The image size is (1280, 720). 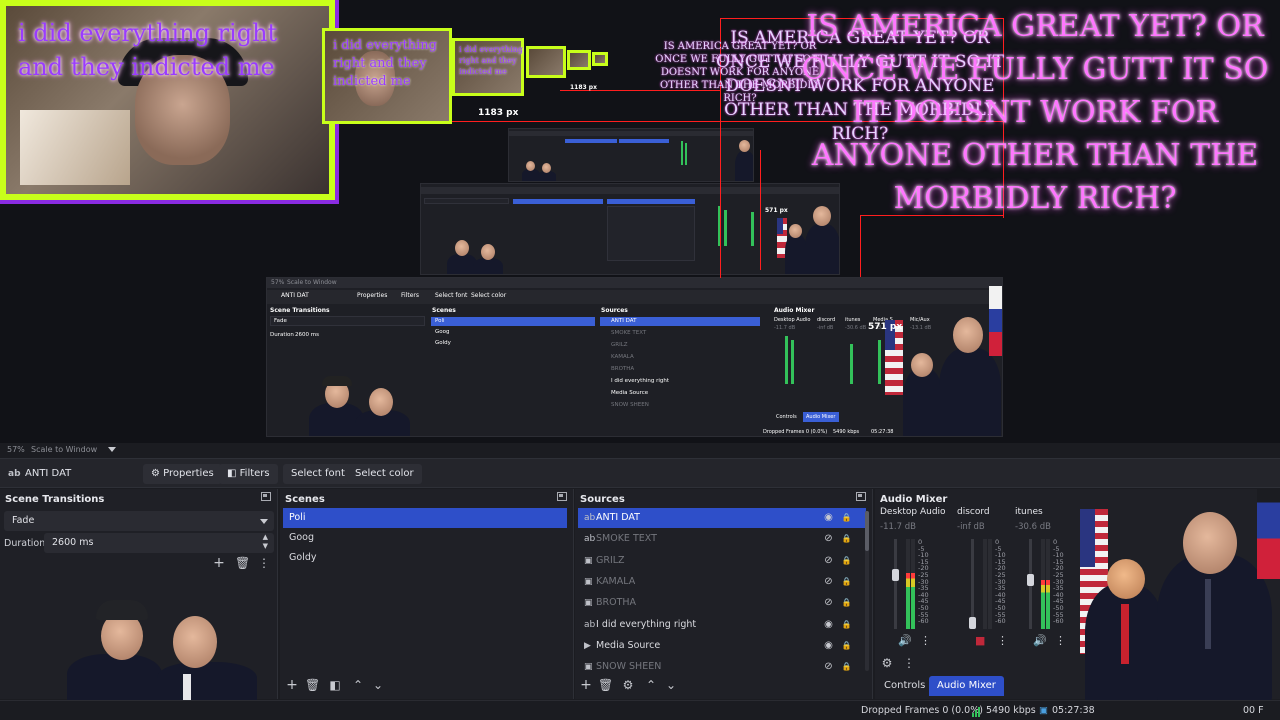 I want to click on source-item: ▣ KAMALA ⊘ 🔒, so click(x=722, y=582).